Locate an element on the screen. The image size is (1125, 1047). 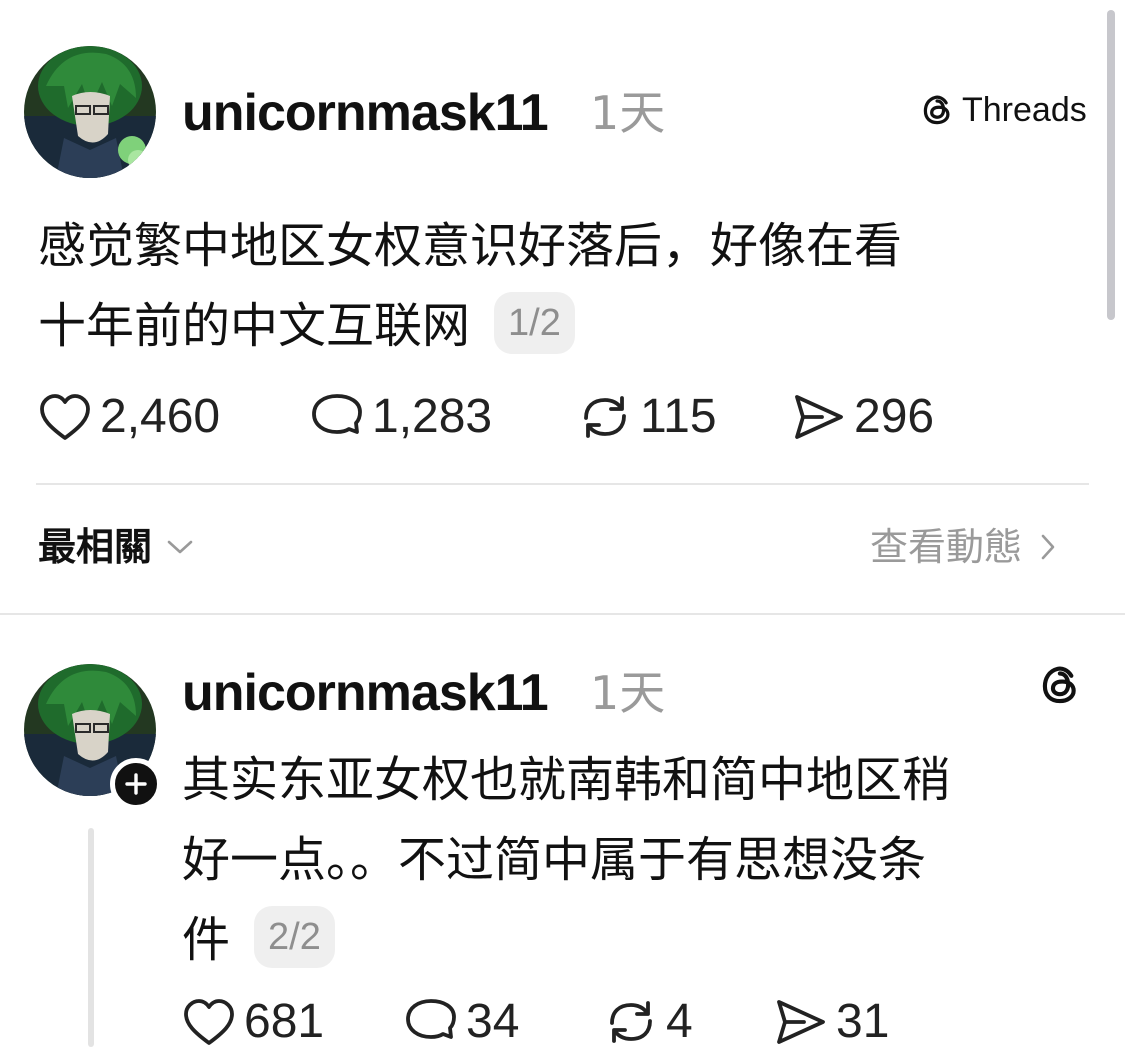
post-text-line: 感觉繁中地区女权意识好落后，好像在看 is located at coordinates (470, 246).